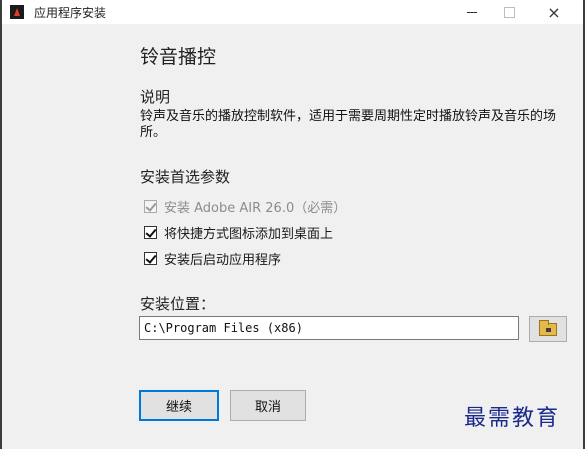 The image size is (585, 449). What do you see at coordinates (348, 124) in the screenshot?
I see `description-text: 铃声及音乐的播放控制软件，适用于需要周期性定时播放铃声及音乐的场所。` at bounding box center [348, 124].